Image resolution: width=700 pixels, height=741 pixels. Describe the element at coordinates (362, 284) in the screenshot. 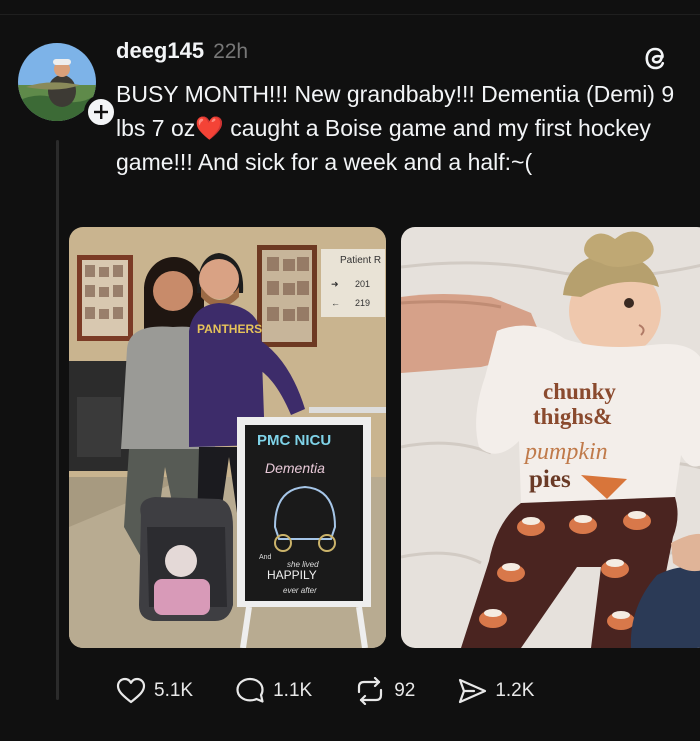

I see `sign-room-1: 201` at that location.